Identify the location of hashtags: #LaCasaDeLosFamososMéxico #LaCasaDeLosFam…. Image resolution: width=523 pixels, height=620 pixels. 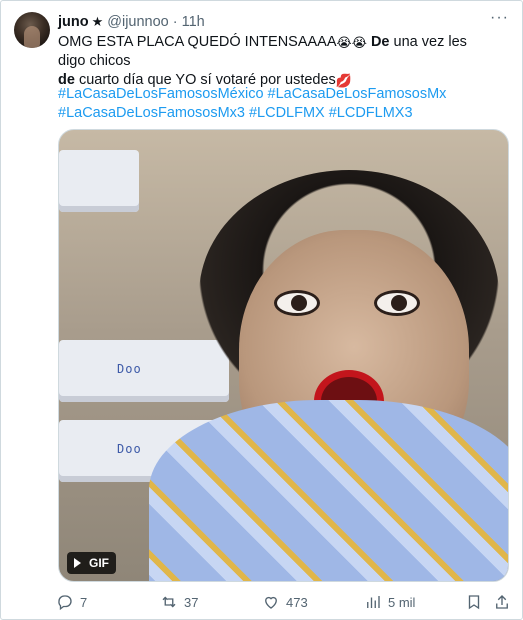
(278, 104).